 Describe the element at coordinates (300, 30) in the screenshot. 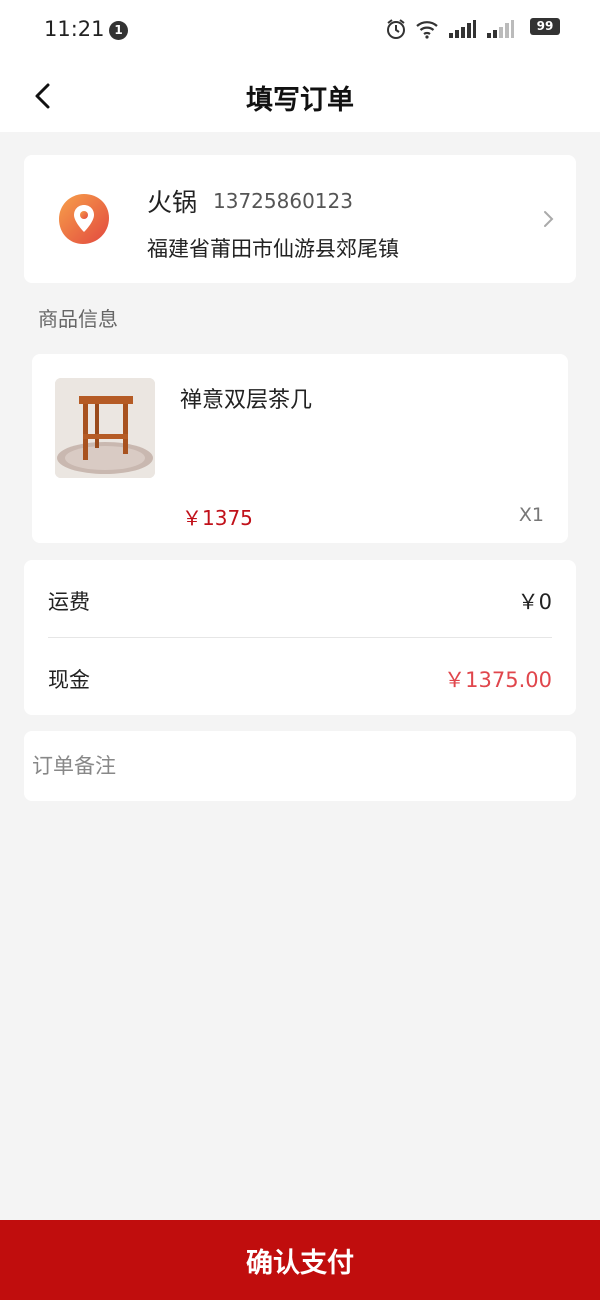

I see `status-bar: 11:21 1 99` at that location.